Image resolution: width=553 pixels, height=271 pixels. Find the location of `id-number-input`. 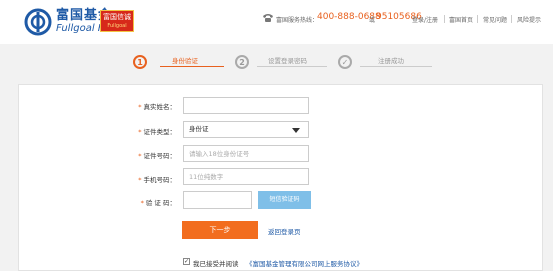

id-number-input is located at coordinates (246, 153).